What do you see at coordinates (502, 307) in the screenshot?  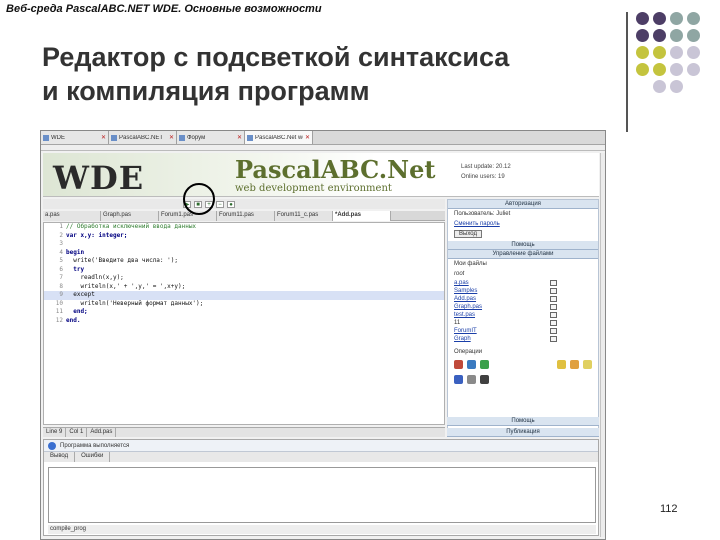 I see `tree-item-name: Graph.pas` at bounding box center [502, 307].